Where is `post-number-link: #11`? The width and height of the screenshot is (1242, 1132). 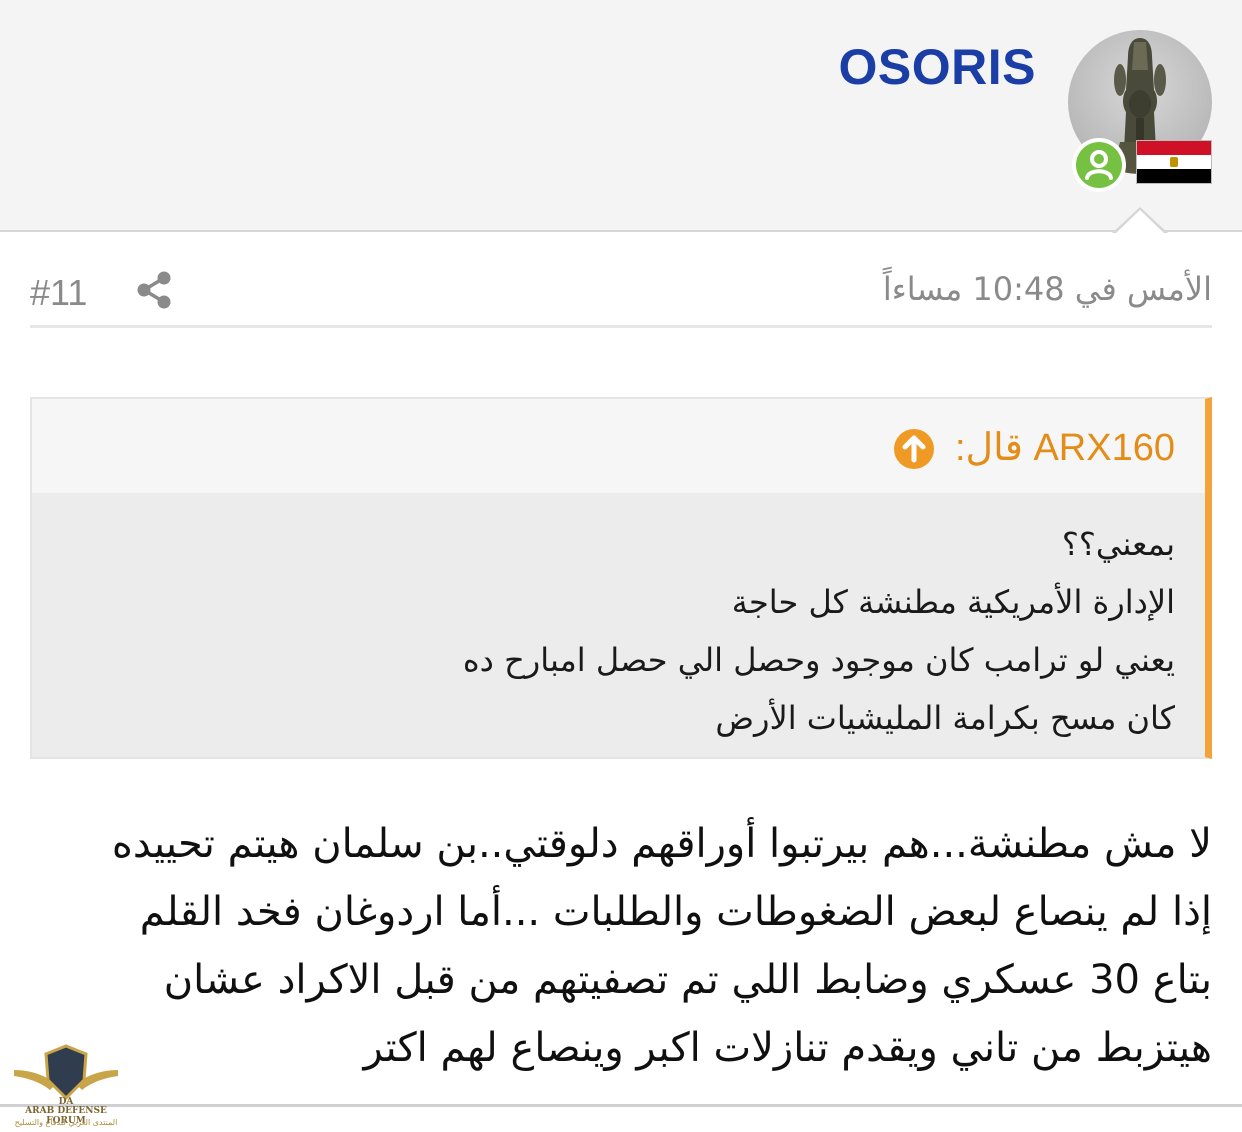
post-number-link: #11 is located at coordinates (58, 293).